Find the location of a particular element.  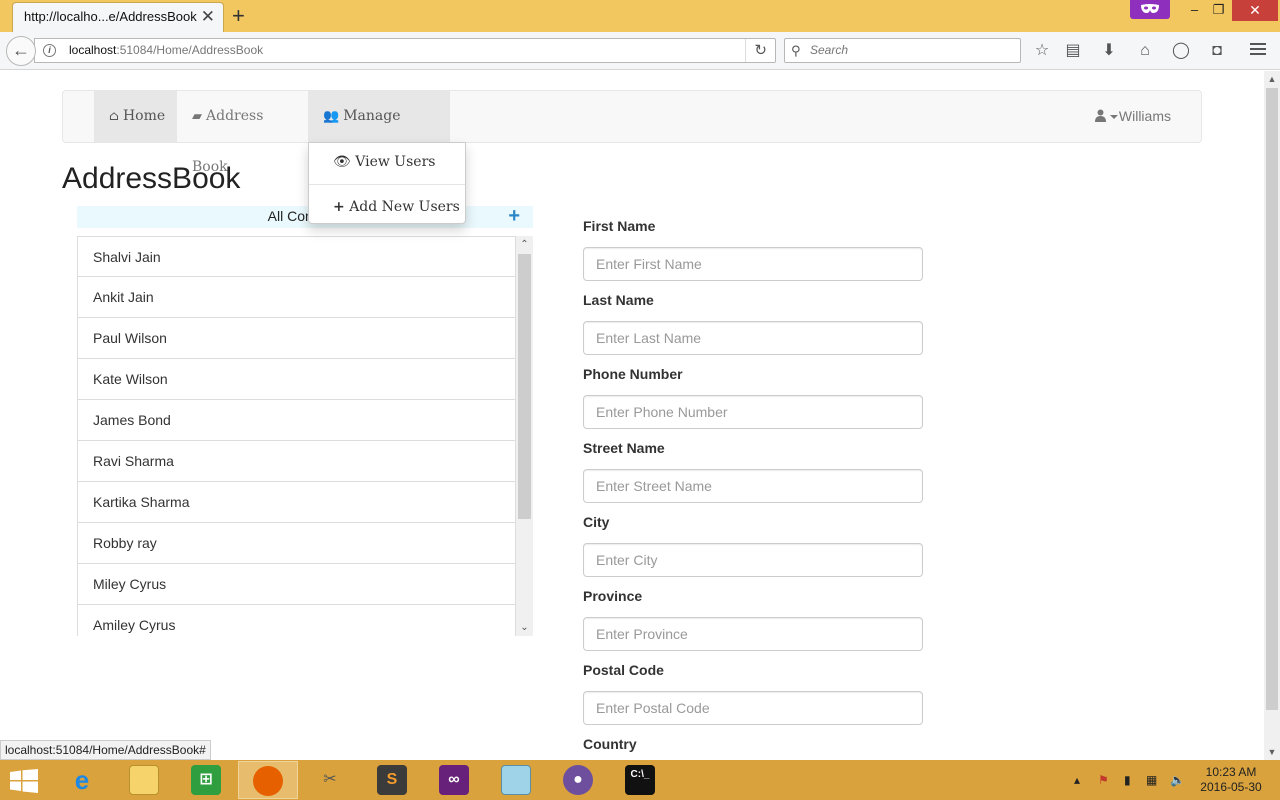

volume-icon: 🔈 is located at coordinates (1177, 780).